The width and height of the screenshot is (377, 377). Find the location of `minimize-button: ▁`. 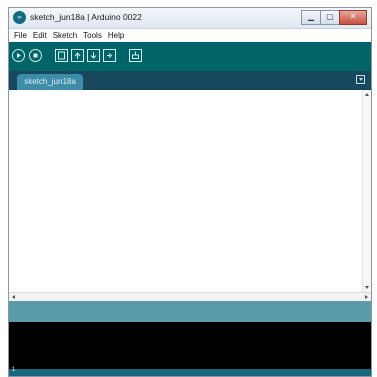

minimize-button: ▁ is located at coordinates (311, 17).